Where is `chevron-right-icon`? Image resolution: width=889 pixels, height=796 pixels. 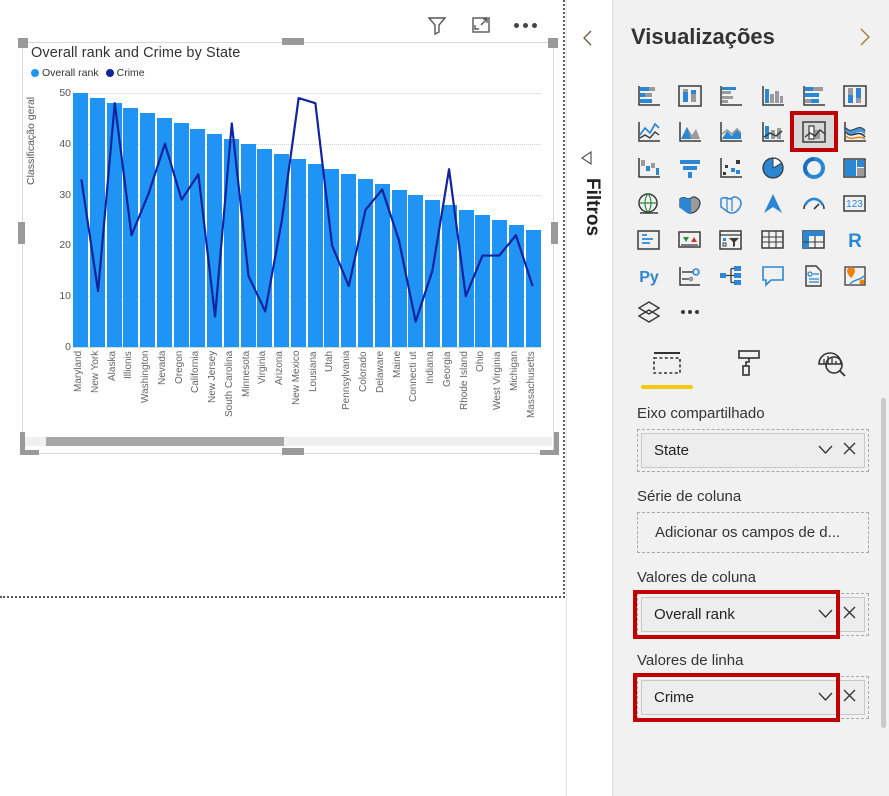 chevron-right-icon is located at coordinates (864, 37).